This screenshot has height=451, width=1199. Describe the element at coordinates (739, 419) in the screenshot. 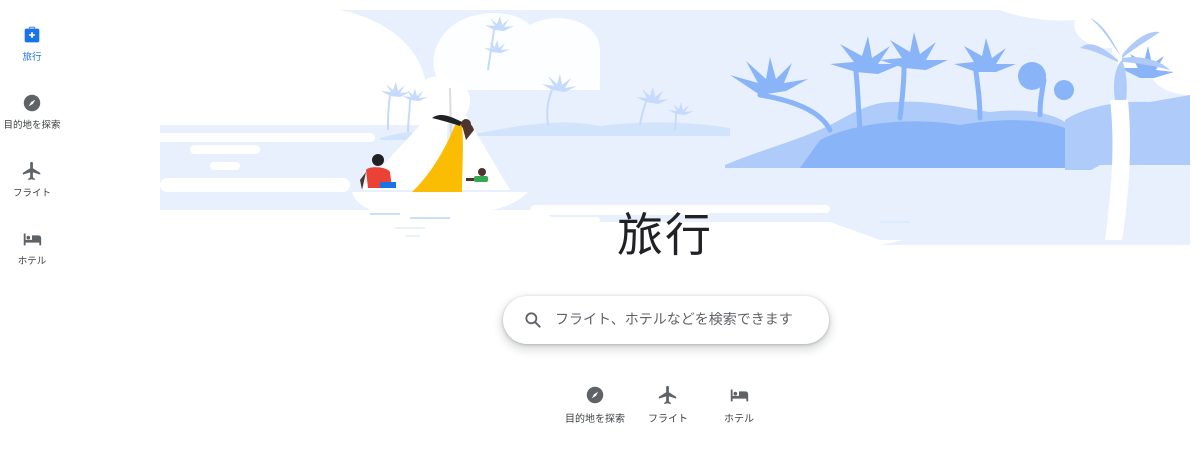

I see `chip-label: ホテル` at that location.